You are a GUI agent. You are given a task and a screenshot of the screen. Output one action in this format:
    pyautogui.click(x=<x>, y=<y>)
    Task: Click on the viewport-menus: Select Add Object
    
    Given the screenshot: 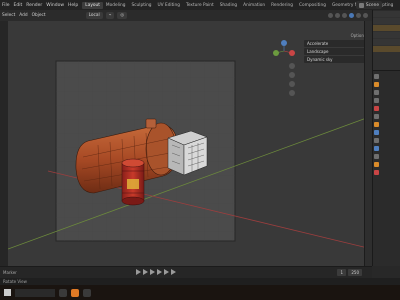 What is the action you would take?
    pyautogui.click(x=23, y=15)
    